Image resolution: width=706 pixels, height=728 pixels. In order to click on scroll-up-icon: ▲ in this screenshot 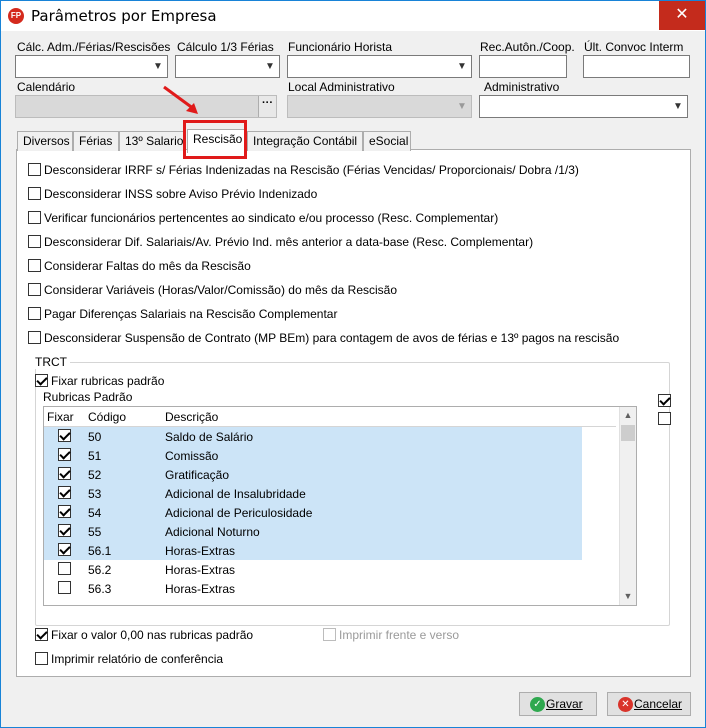, I will do `click(628, 415)`.